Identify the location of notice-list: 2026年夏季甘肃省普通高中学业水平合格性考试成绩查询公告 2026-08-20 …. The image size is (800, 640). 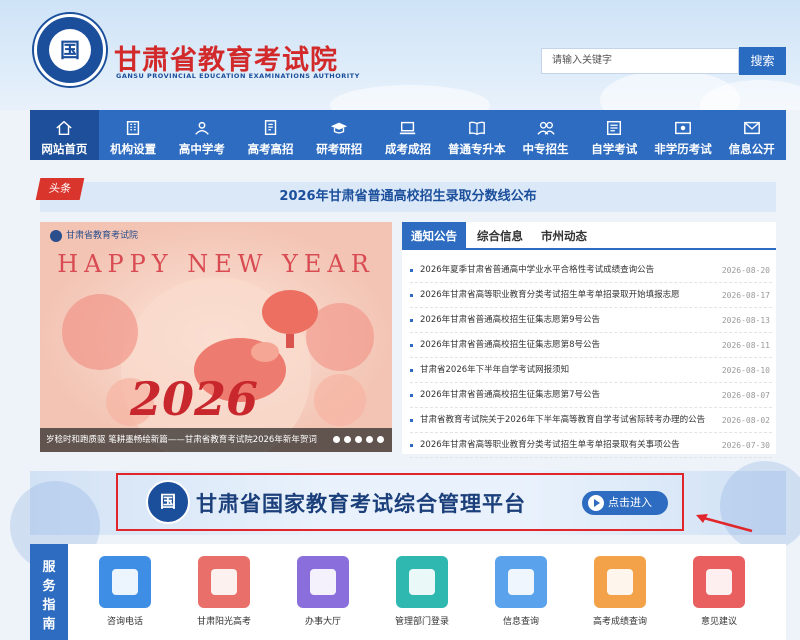
(591, 358).